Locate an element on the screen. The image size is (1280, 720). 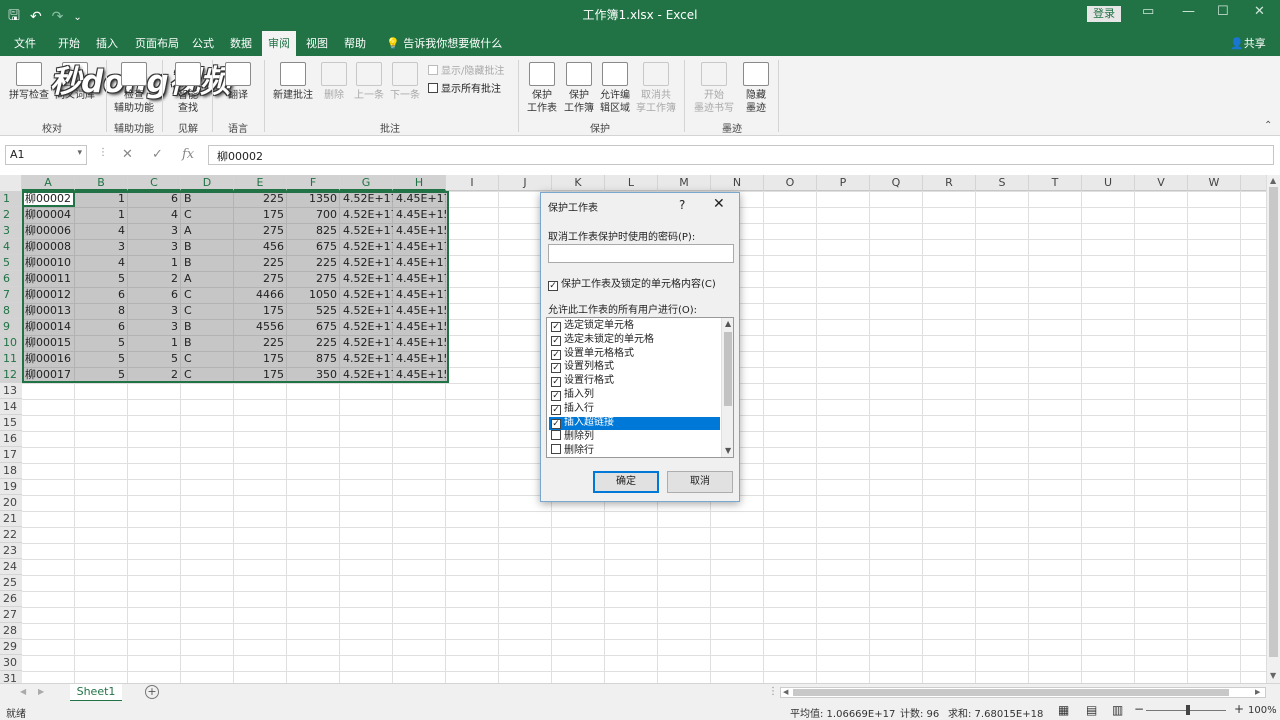
cell-g5: 4.52E+17 is located at coordinates (366, 263).